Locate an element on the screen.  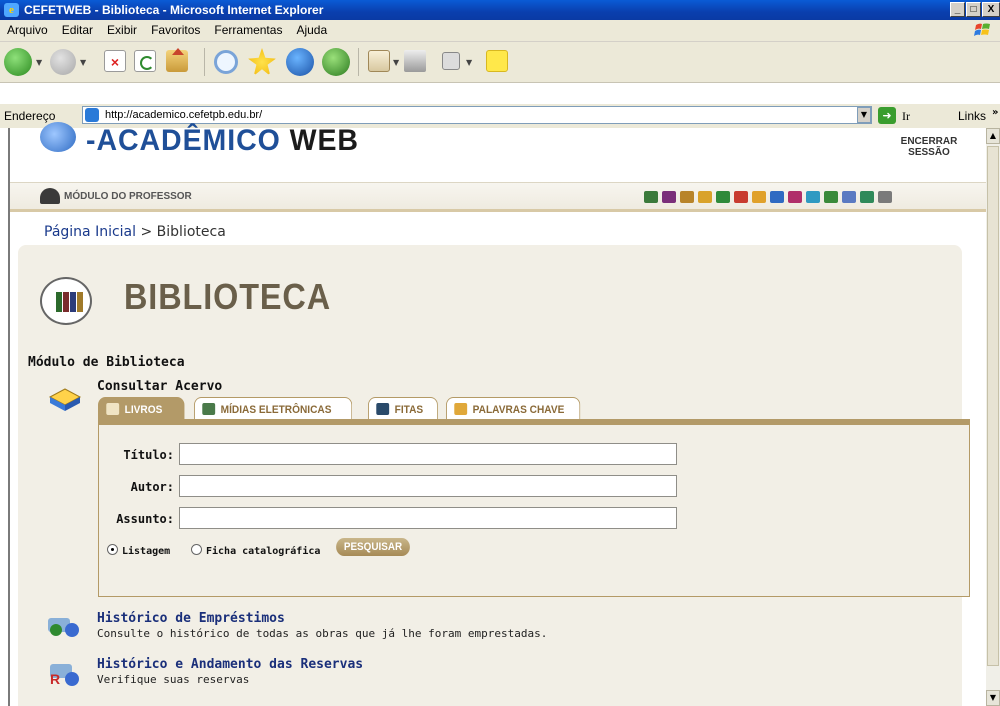
menu-ajuda: Ajuda is located at coordinates (311, 28).